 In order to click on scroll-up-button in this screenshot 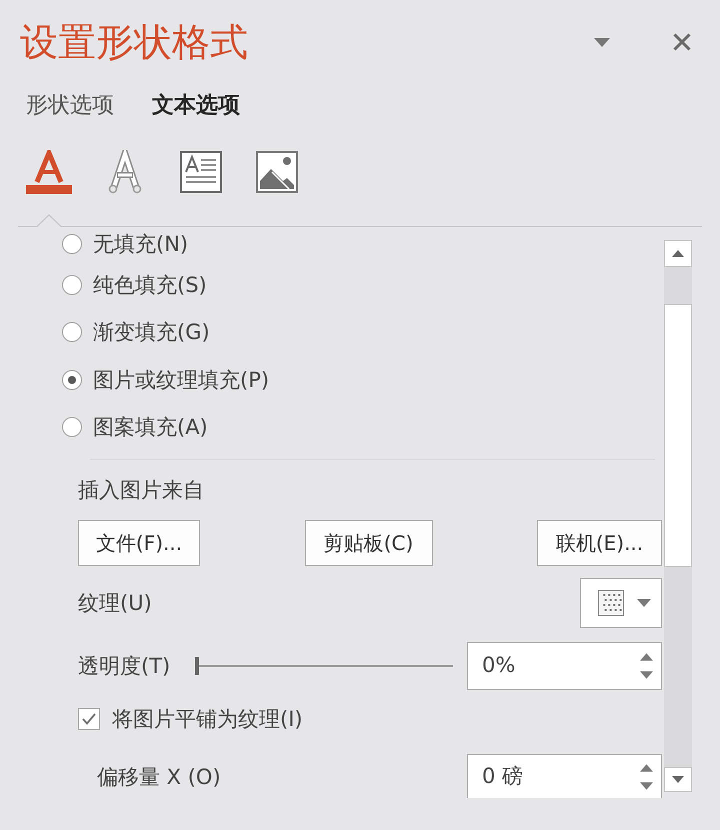, I will do `click(678, 253)`.